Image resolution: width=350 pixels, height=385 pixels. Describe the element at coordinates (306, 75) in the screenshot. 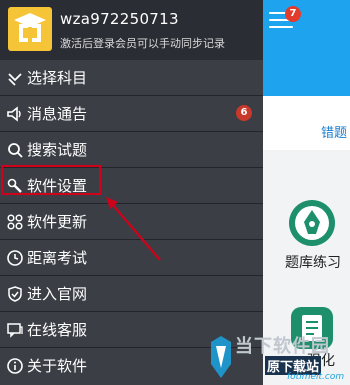

I see `background-app-header: 7 错题` at that location.